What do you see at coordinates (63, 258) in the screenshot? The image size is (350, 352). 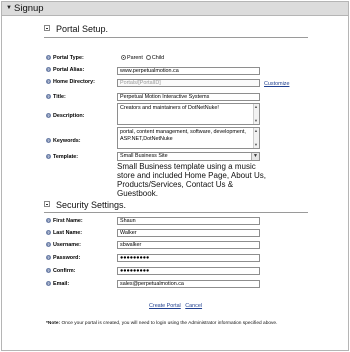 I see `password-label: ? Password:` at bounding box center [63, 258].